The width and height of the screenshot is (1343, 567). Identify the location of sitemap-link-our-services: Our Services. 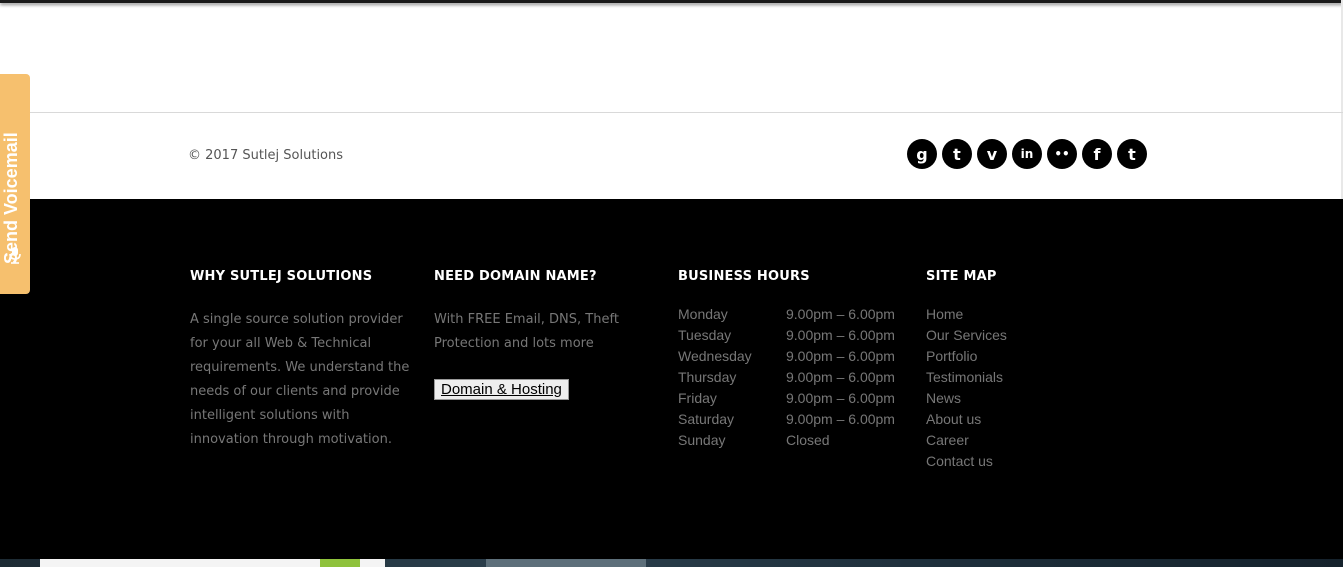
(996, 337).